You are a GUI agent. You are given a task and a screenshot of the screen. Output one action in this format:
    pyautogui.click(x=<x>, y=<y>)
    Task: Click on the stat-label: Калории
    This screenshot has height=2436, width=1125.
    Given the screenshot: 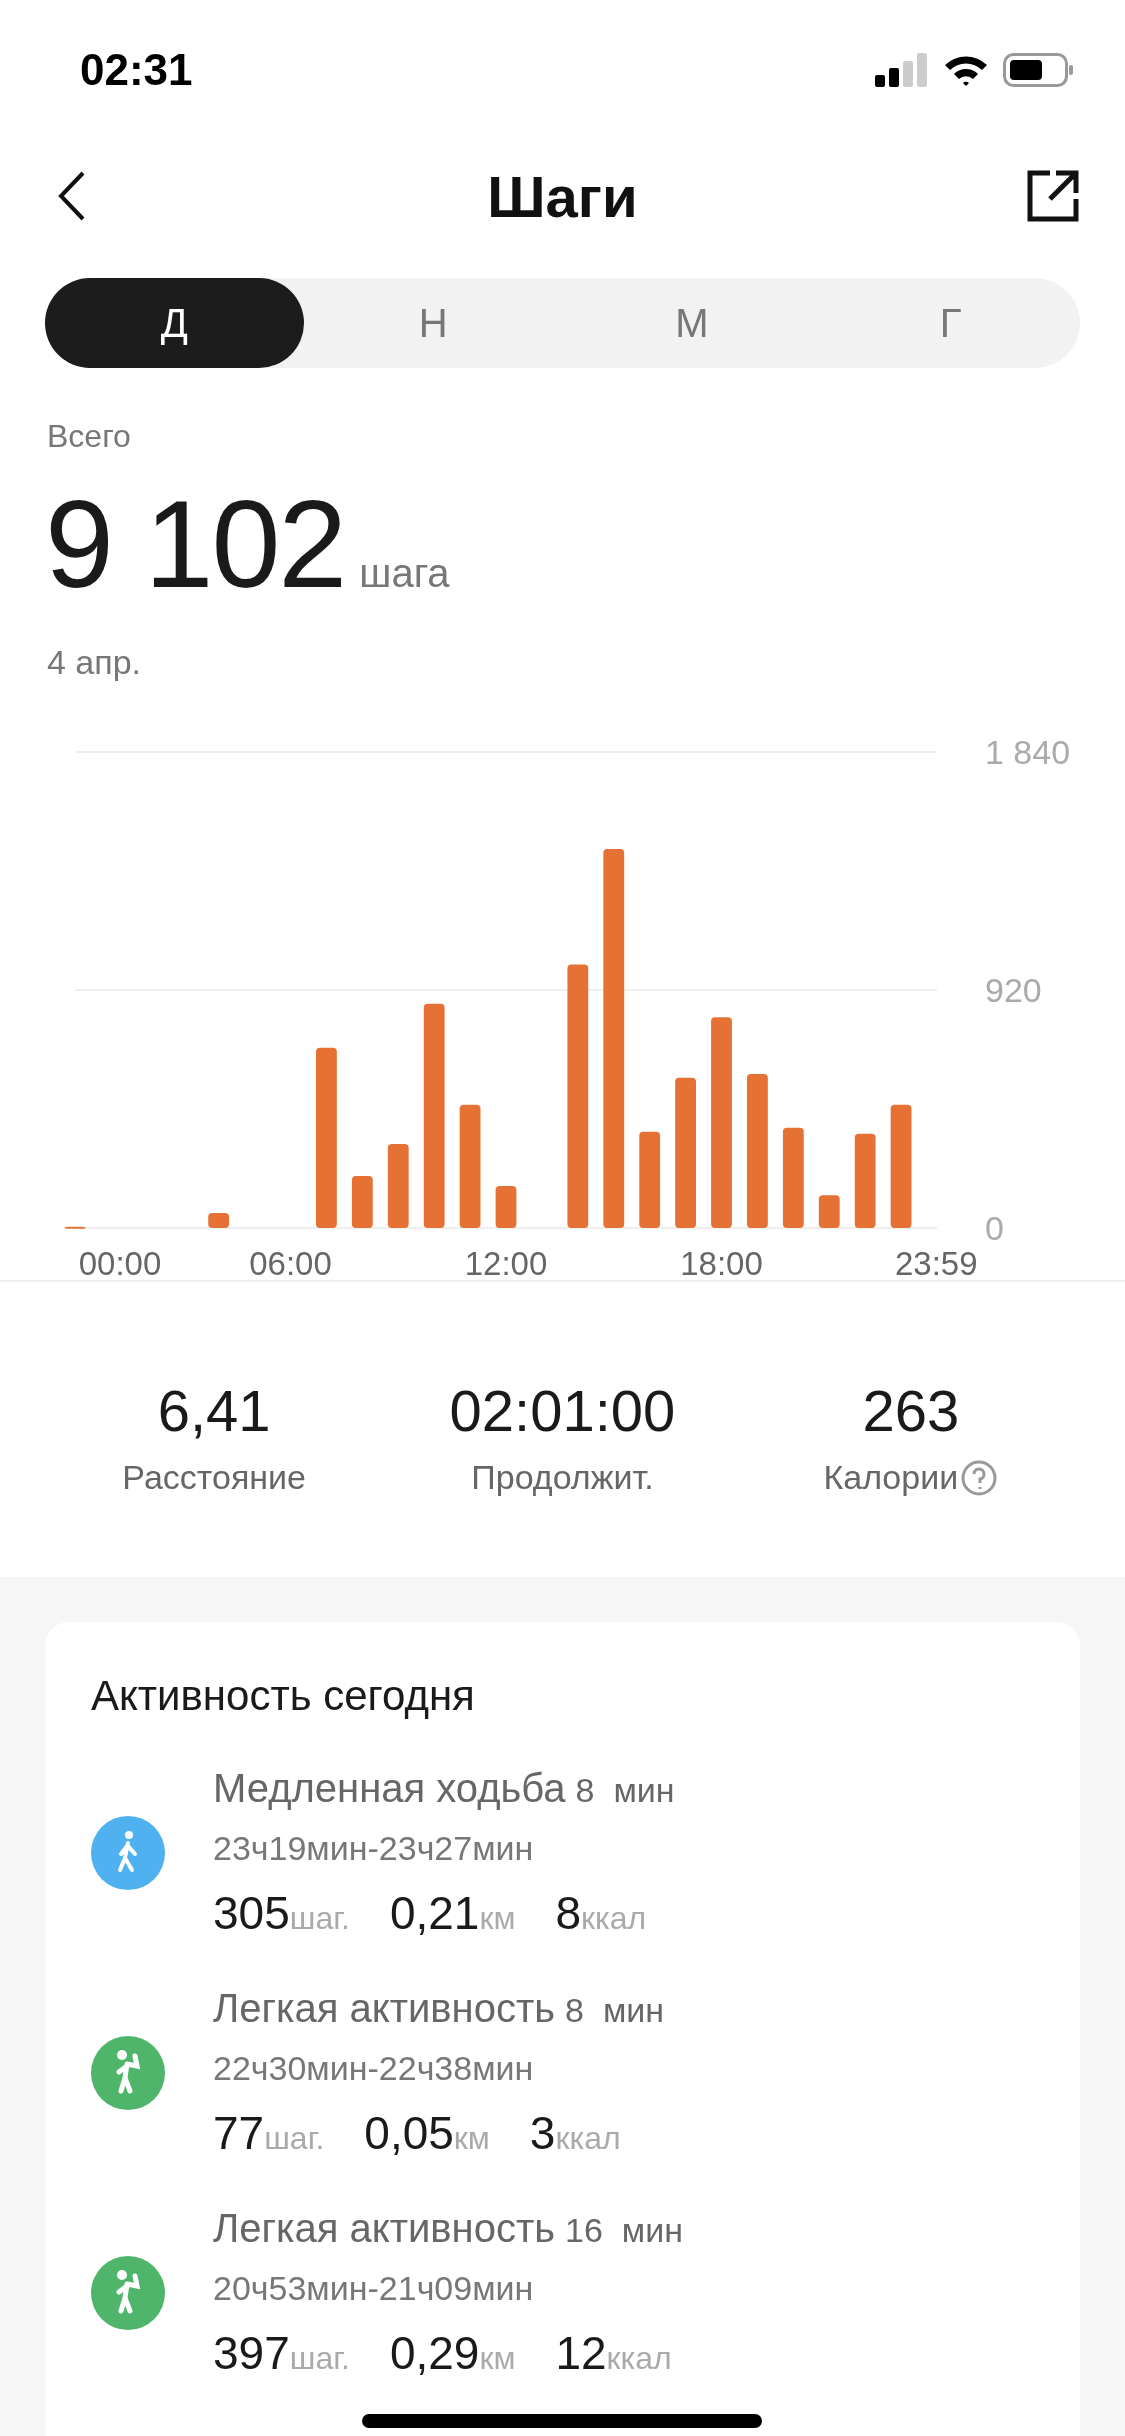 What is the action you would take?
    pyautogui.click(x=891, y=1477)
    